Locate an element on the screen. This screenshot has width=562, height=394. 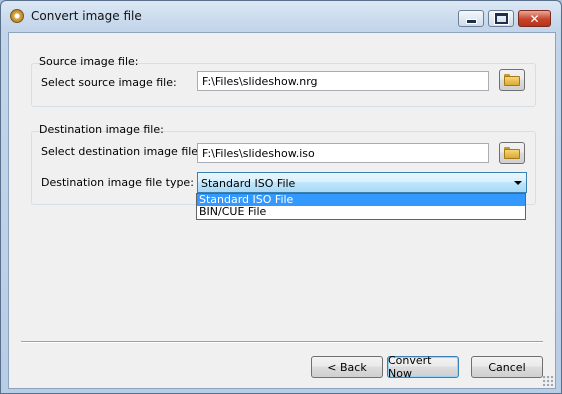
destination-file-input: F:\Files\slideshow.iso is located at coordinates (343, 153).